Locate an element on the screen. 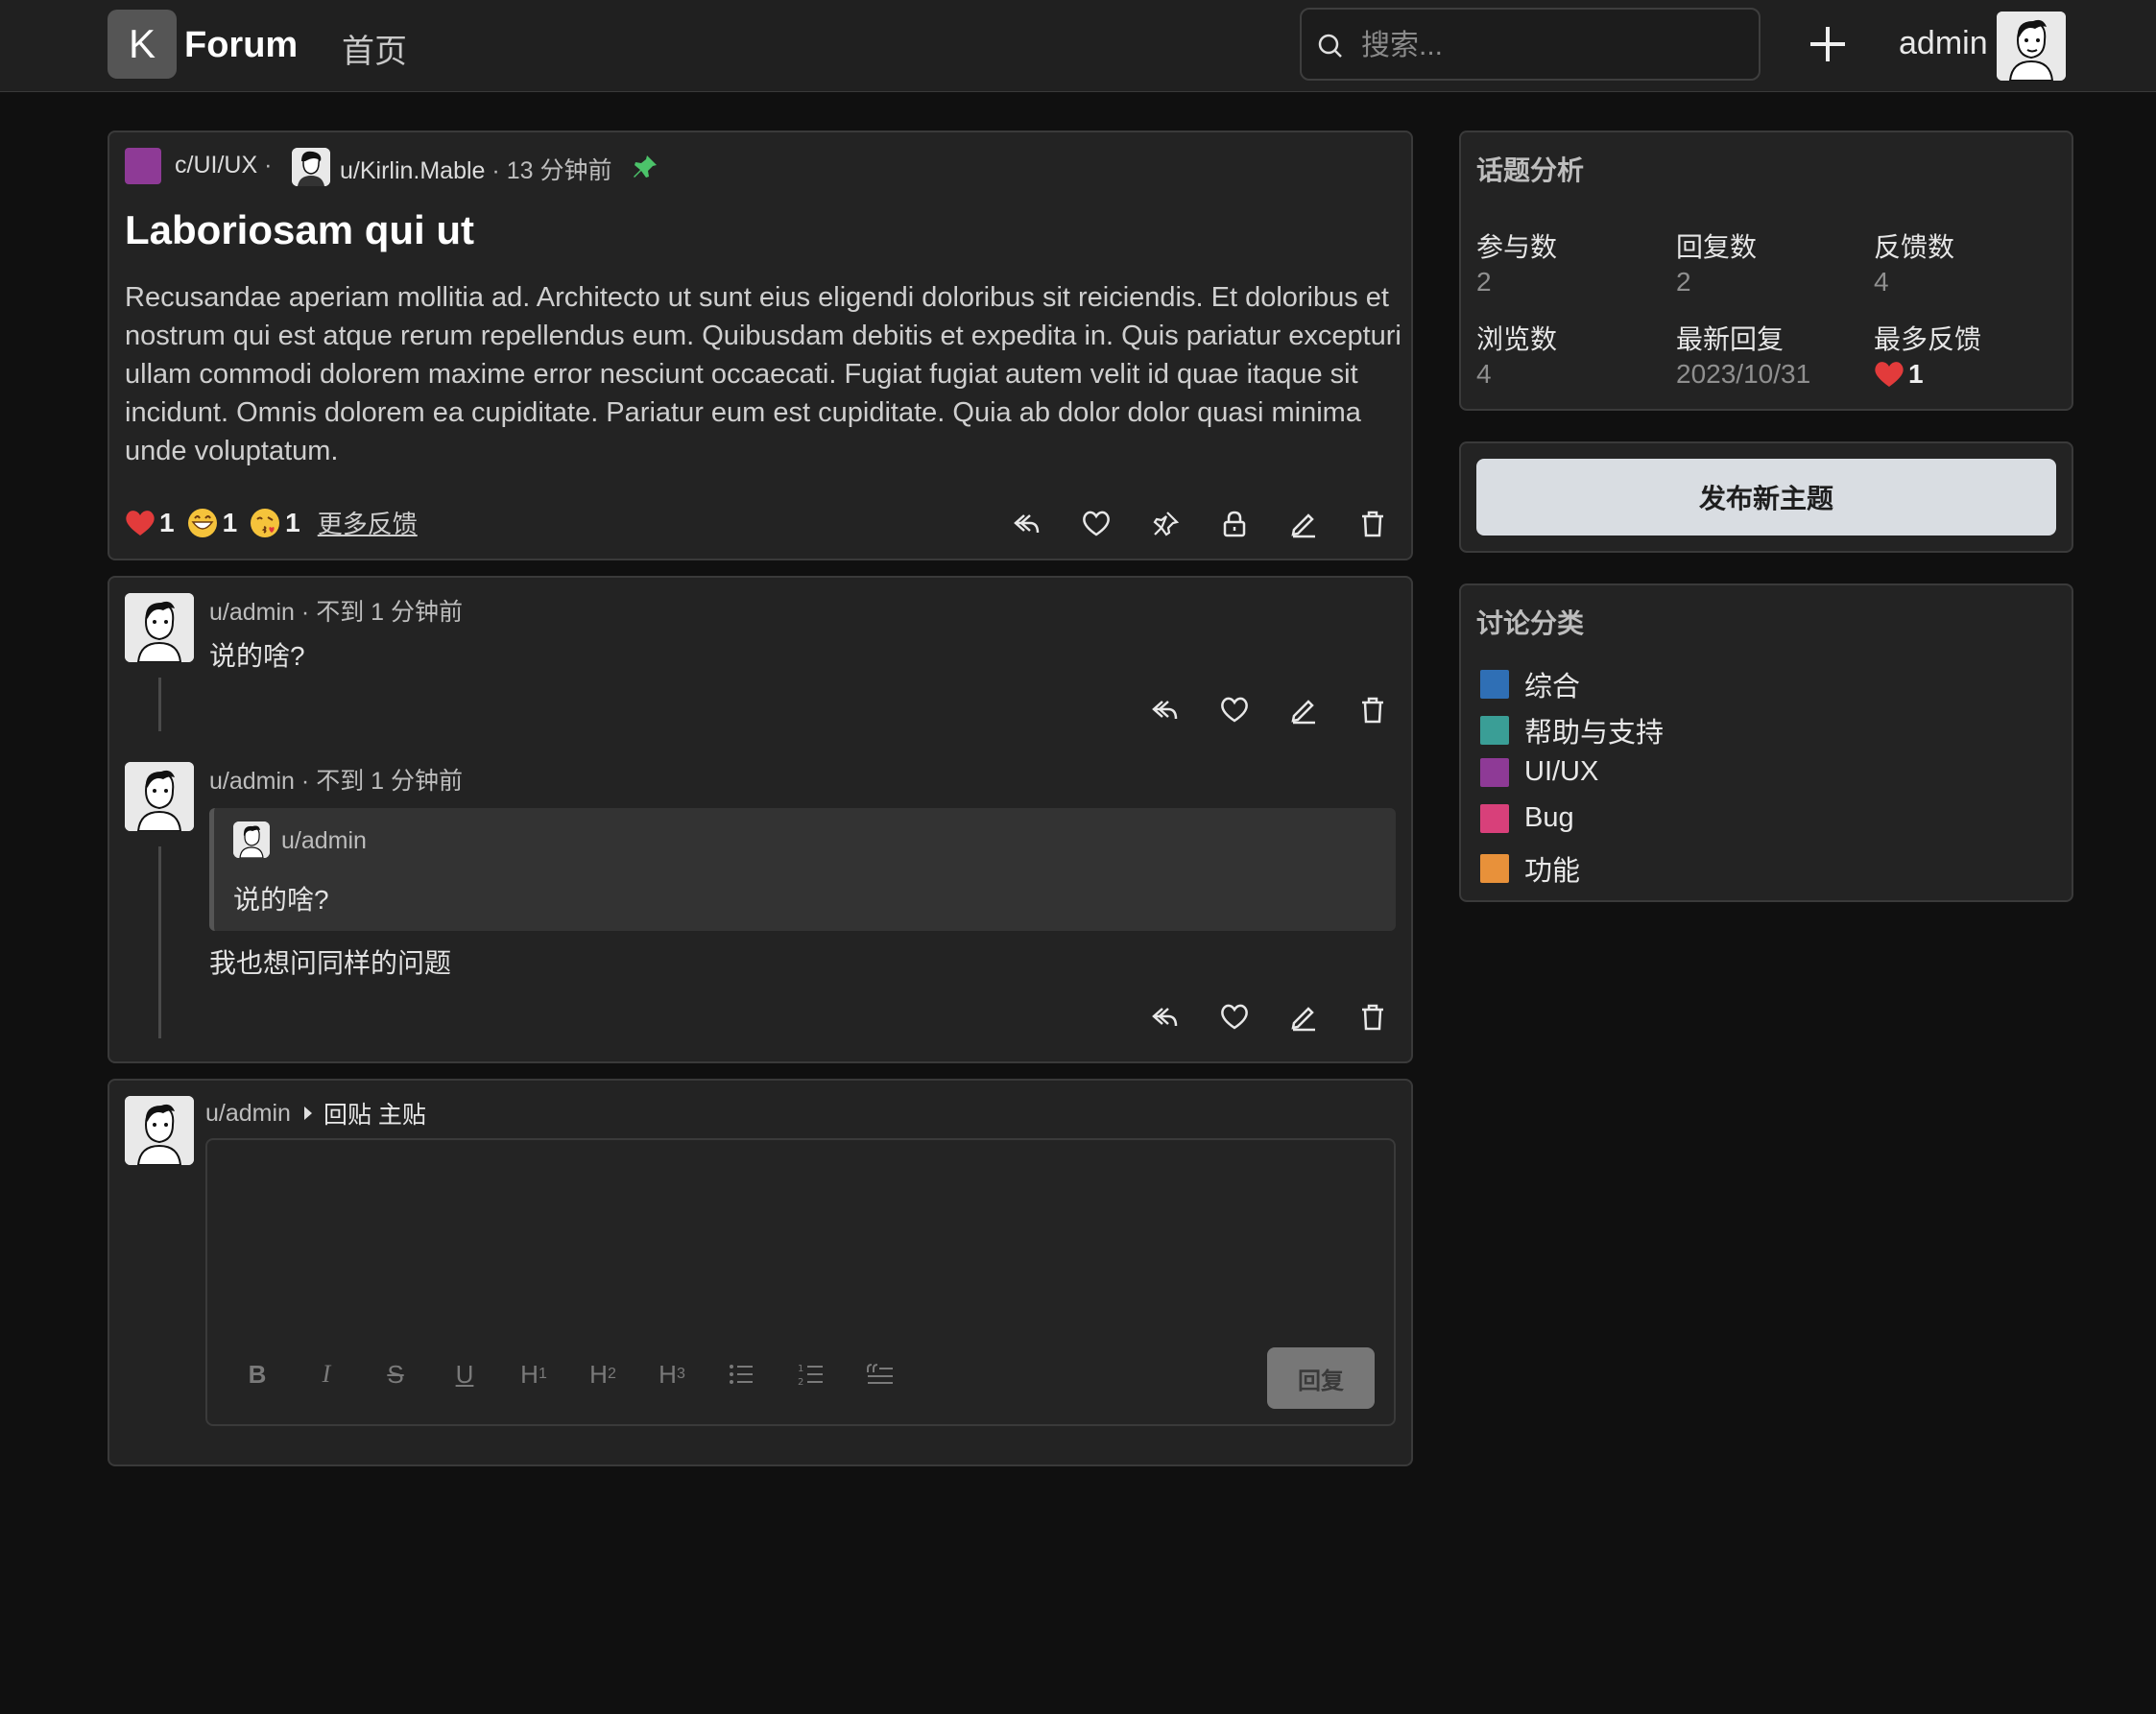  svg-text: 1 is located at coordinates (800, 1369).